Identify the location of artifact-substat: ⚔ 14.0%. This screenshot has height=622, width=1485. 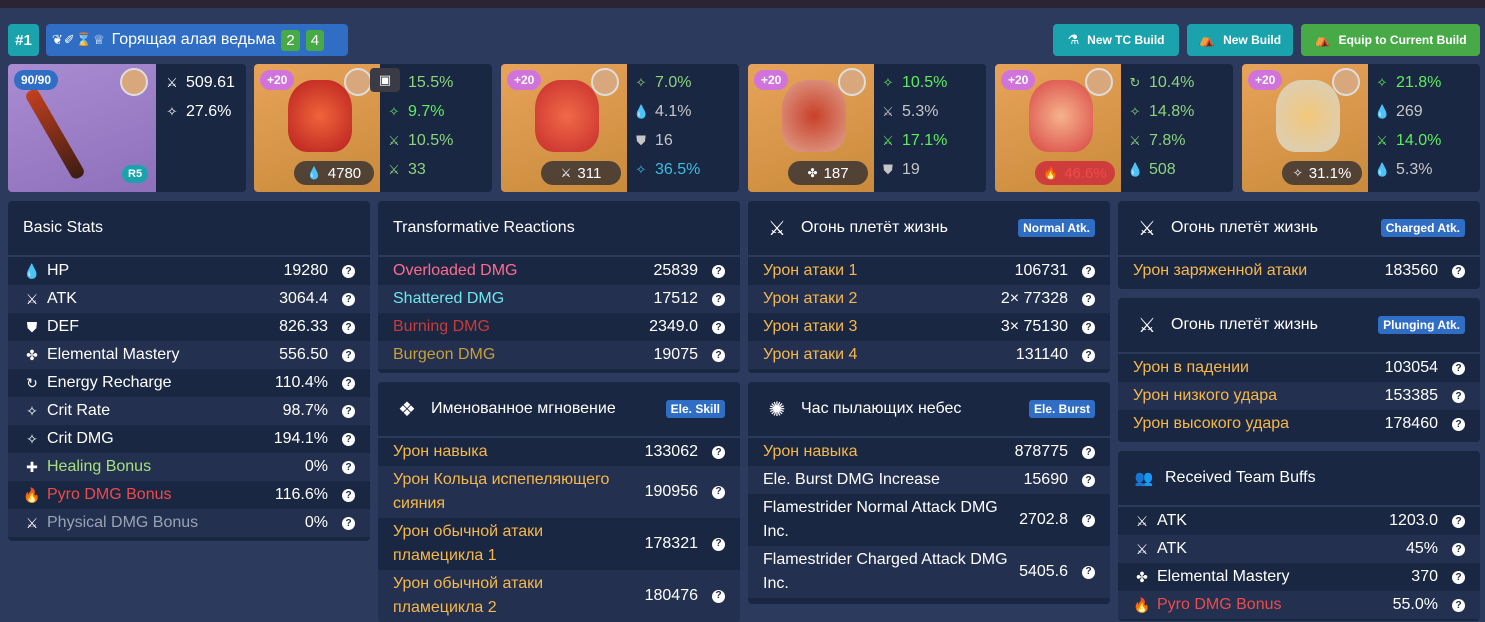
(1407, 140).